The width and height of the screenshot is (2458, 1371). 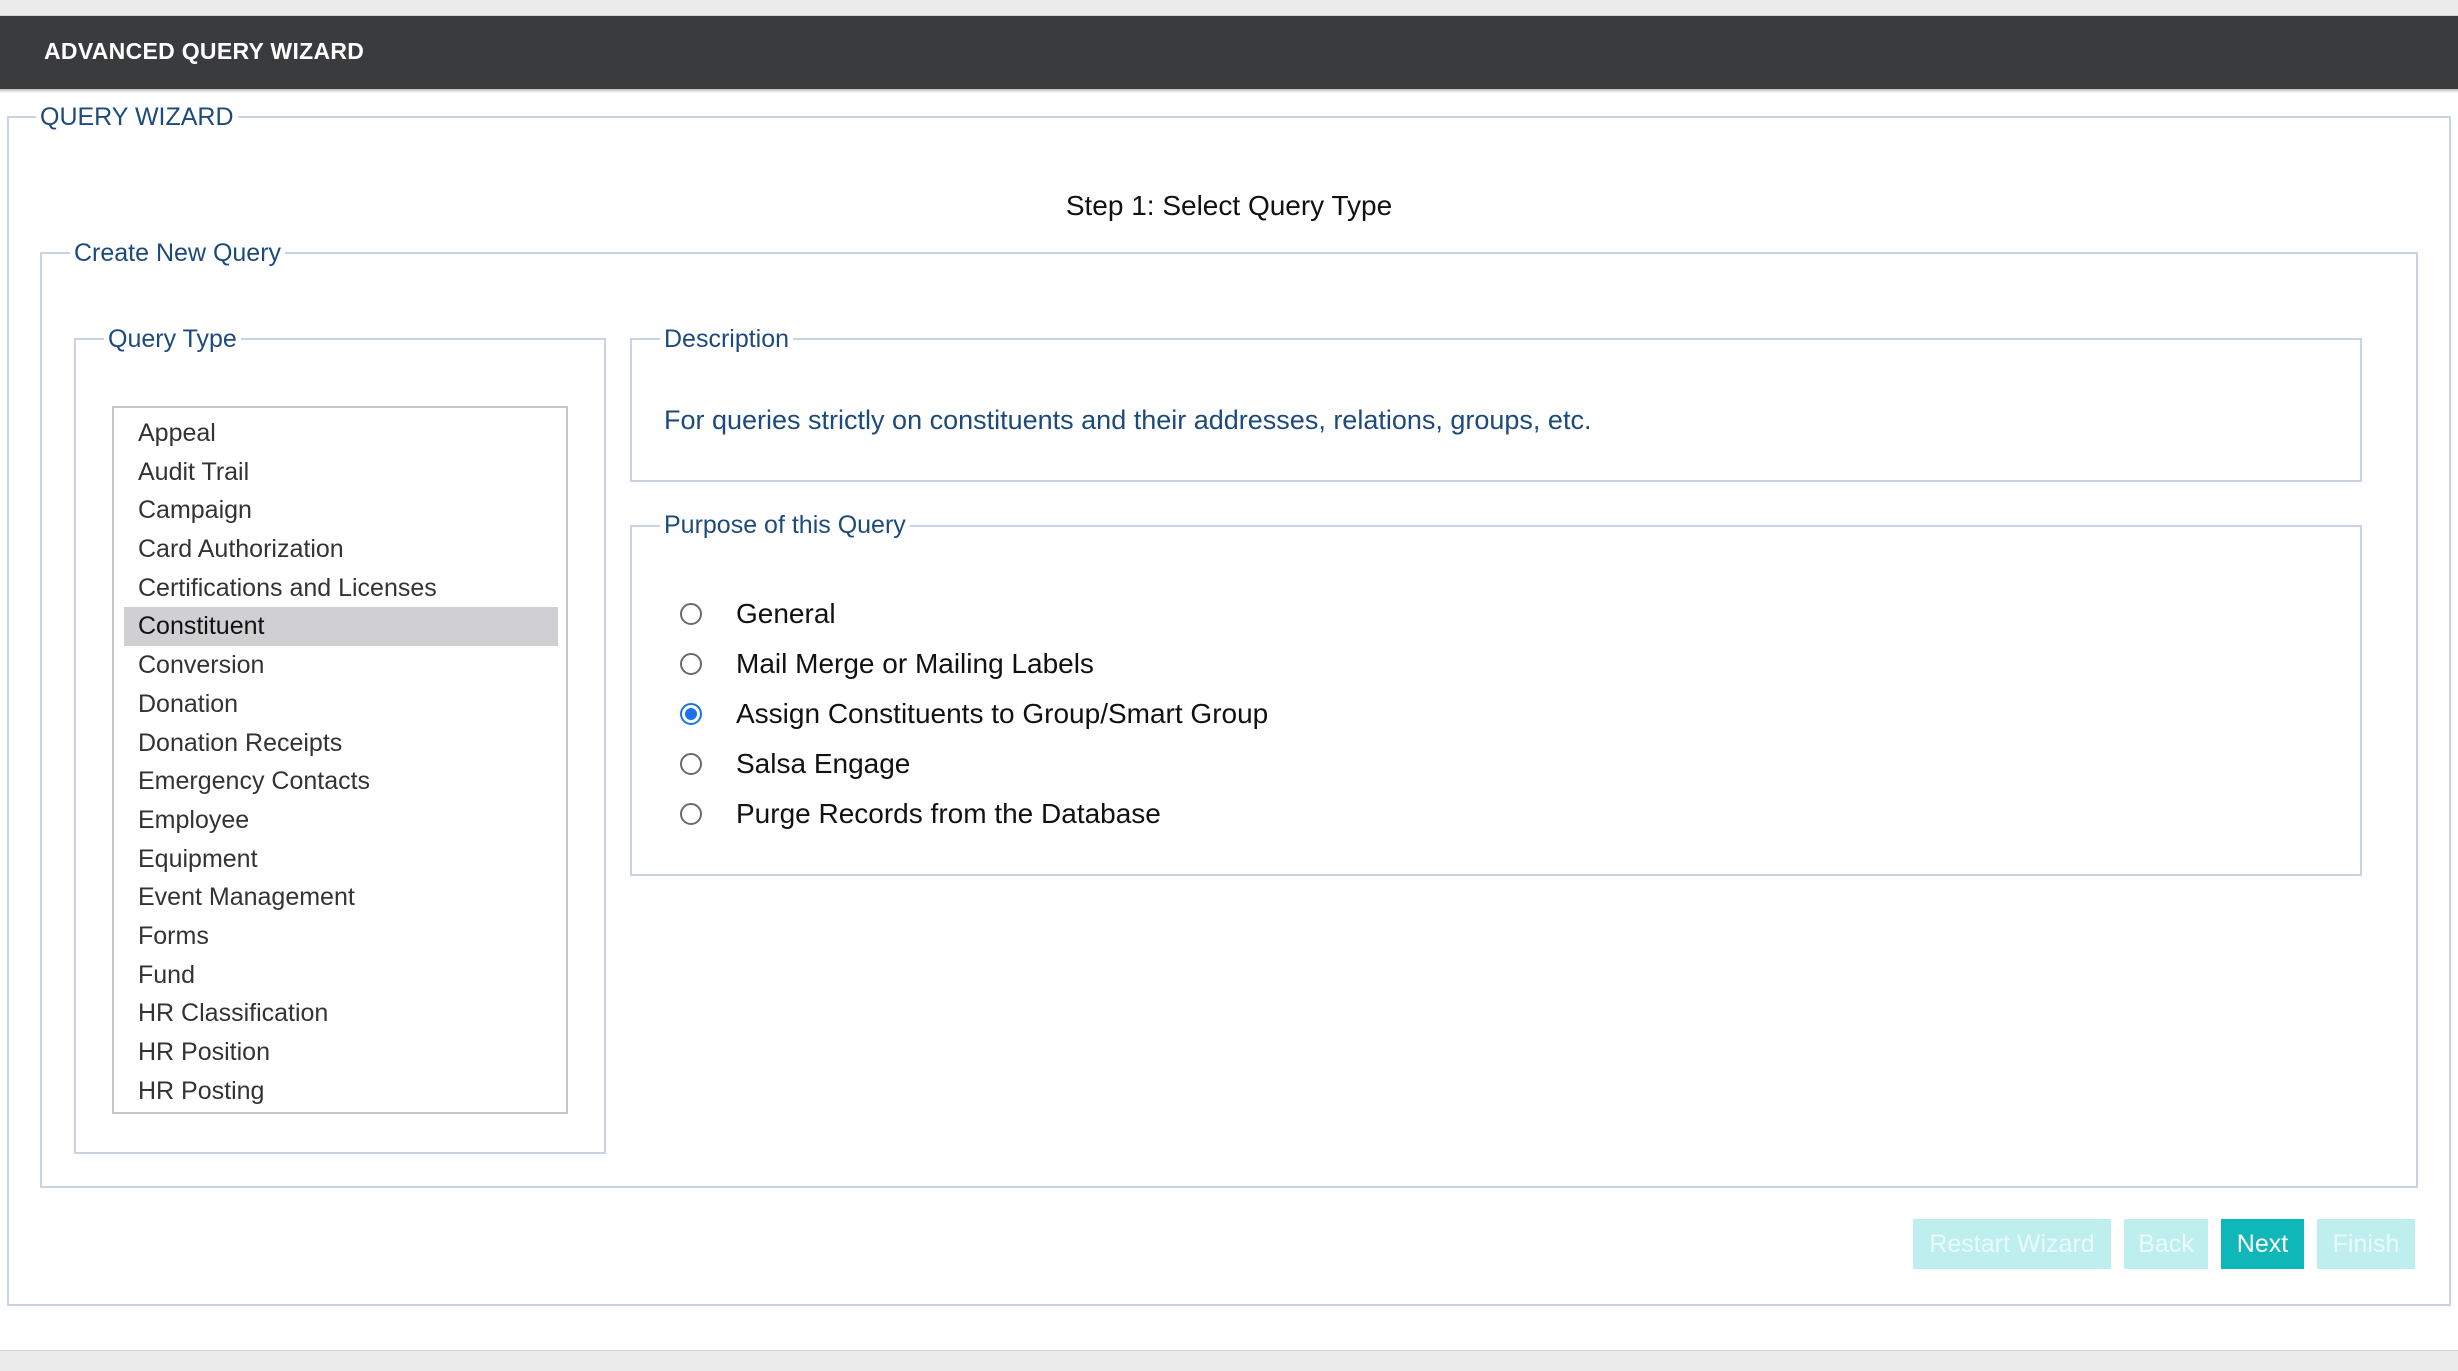 What do you see at coordinates (341, 897) in the screenshot?
I see `query-type-item: Event Management` at bounding box center [341, 897].